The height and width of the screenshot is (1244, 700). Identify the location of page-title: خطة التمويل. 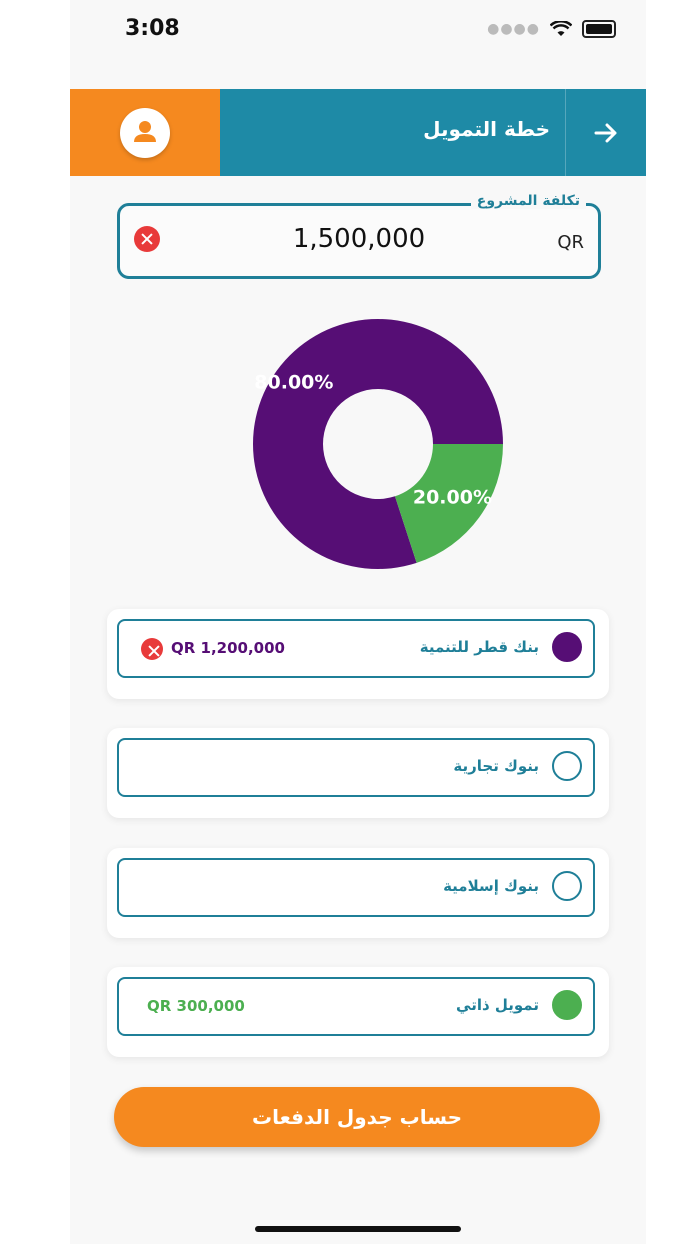
(486, 129).